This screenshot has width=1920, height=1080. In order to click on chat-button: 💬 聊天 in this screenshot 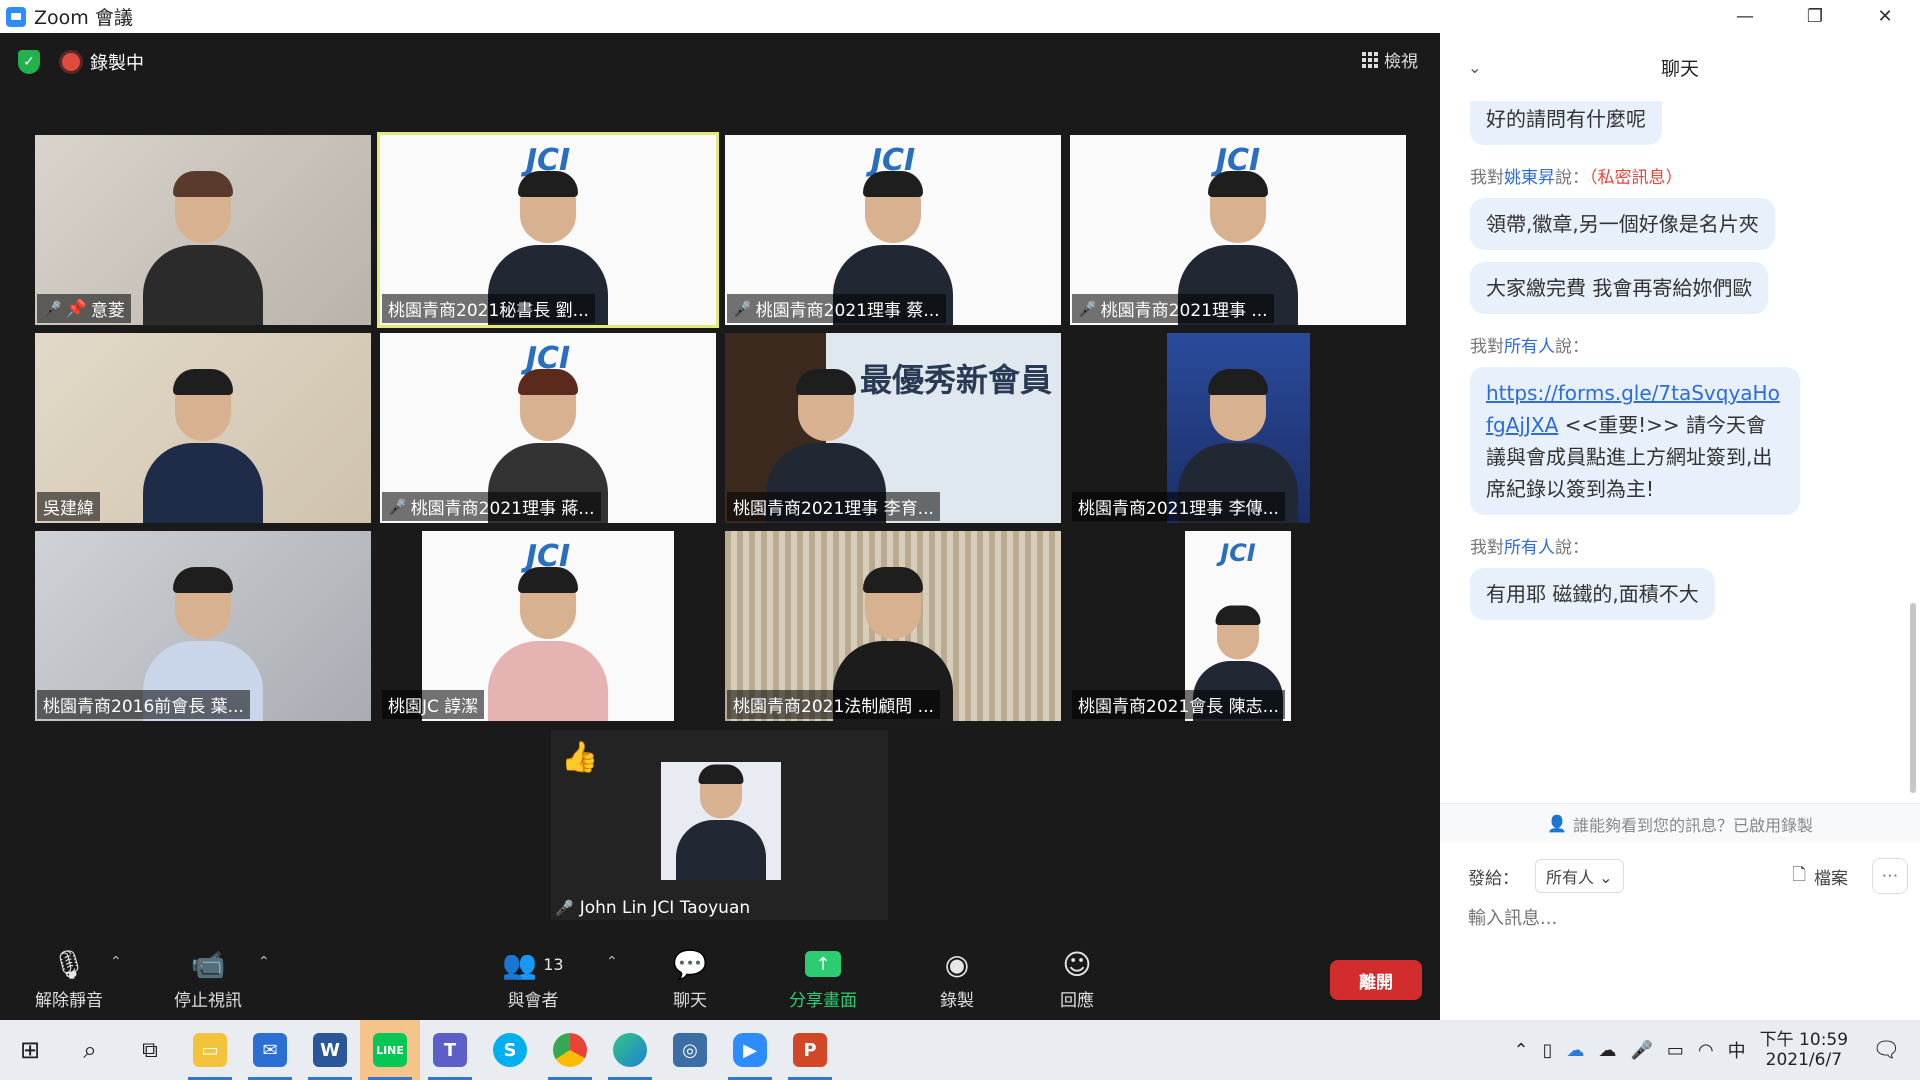, I will do `click(690, 977)`.